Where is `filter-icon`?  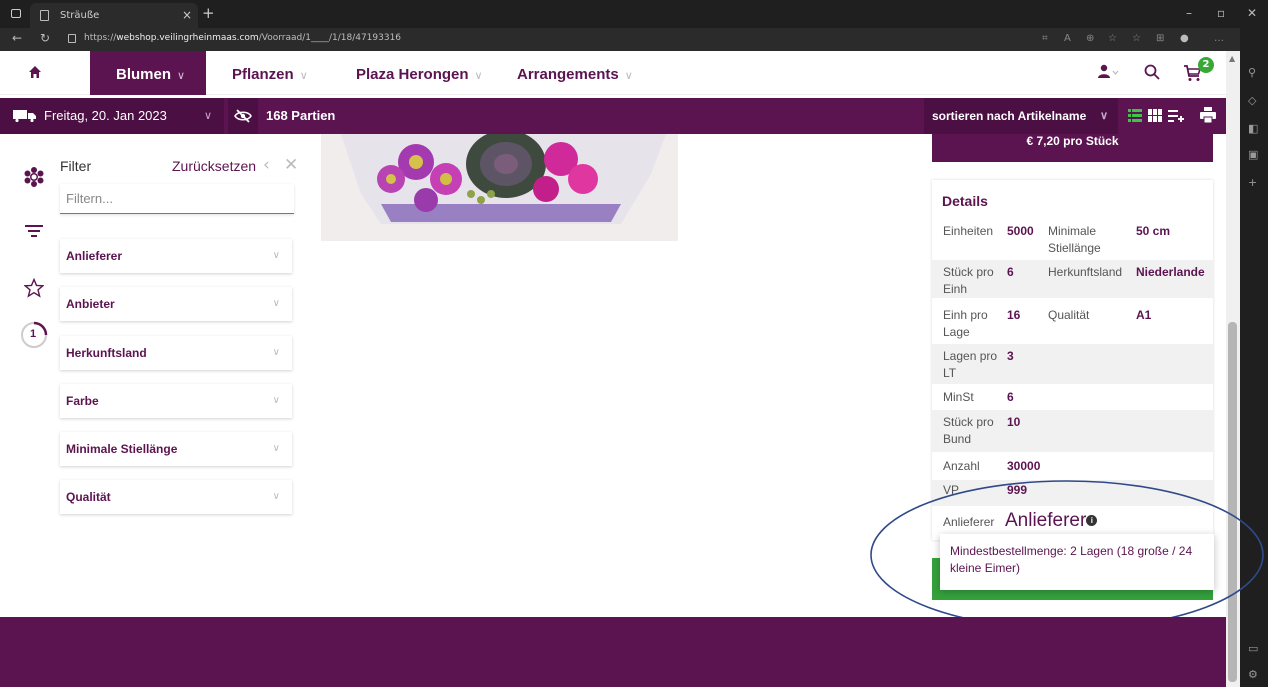
filter-icon is located at coordinates (34, 231).